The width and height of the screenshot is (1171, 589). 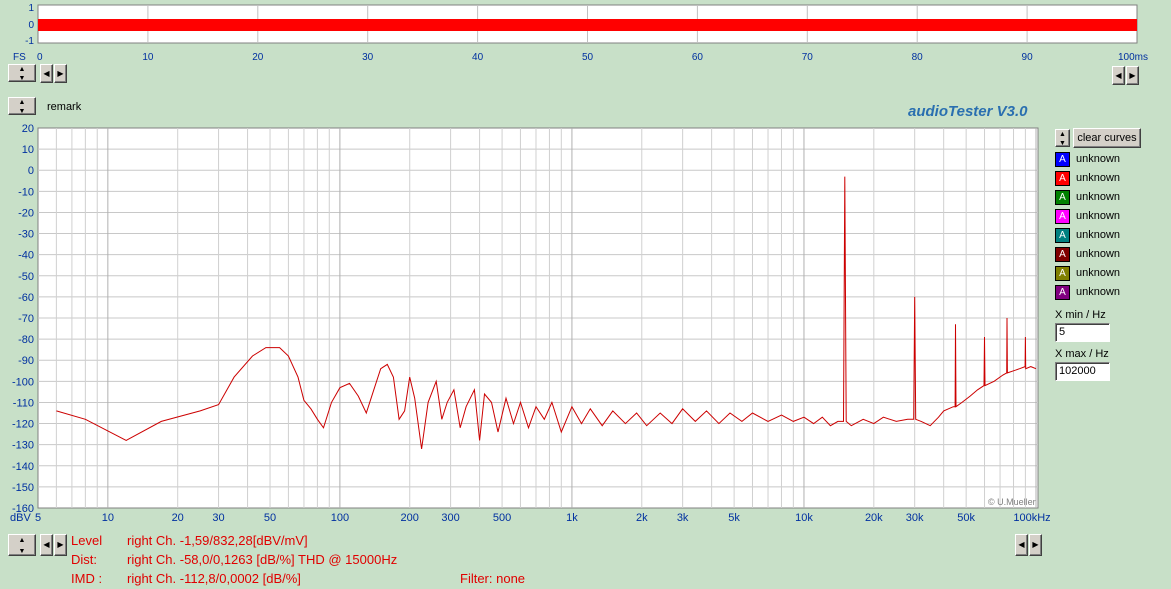 What do you see at coordinates (1133, 57) in the screenshot?
I see `scope-x-tick-label: 100ms` at bounding box center [1133, 57].